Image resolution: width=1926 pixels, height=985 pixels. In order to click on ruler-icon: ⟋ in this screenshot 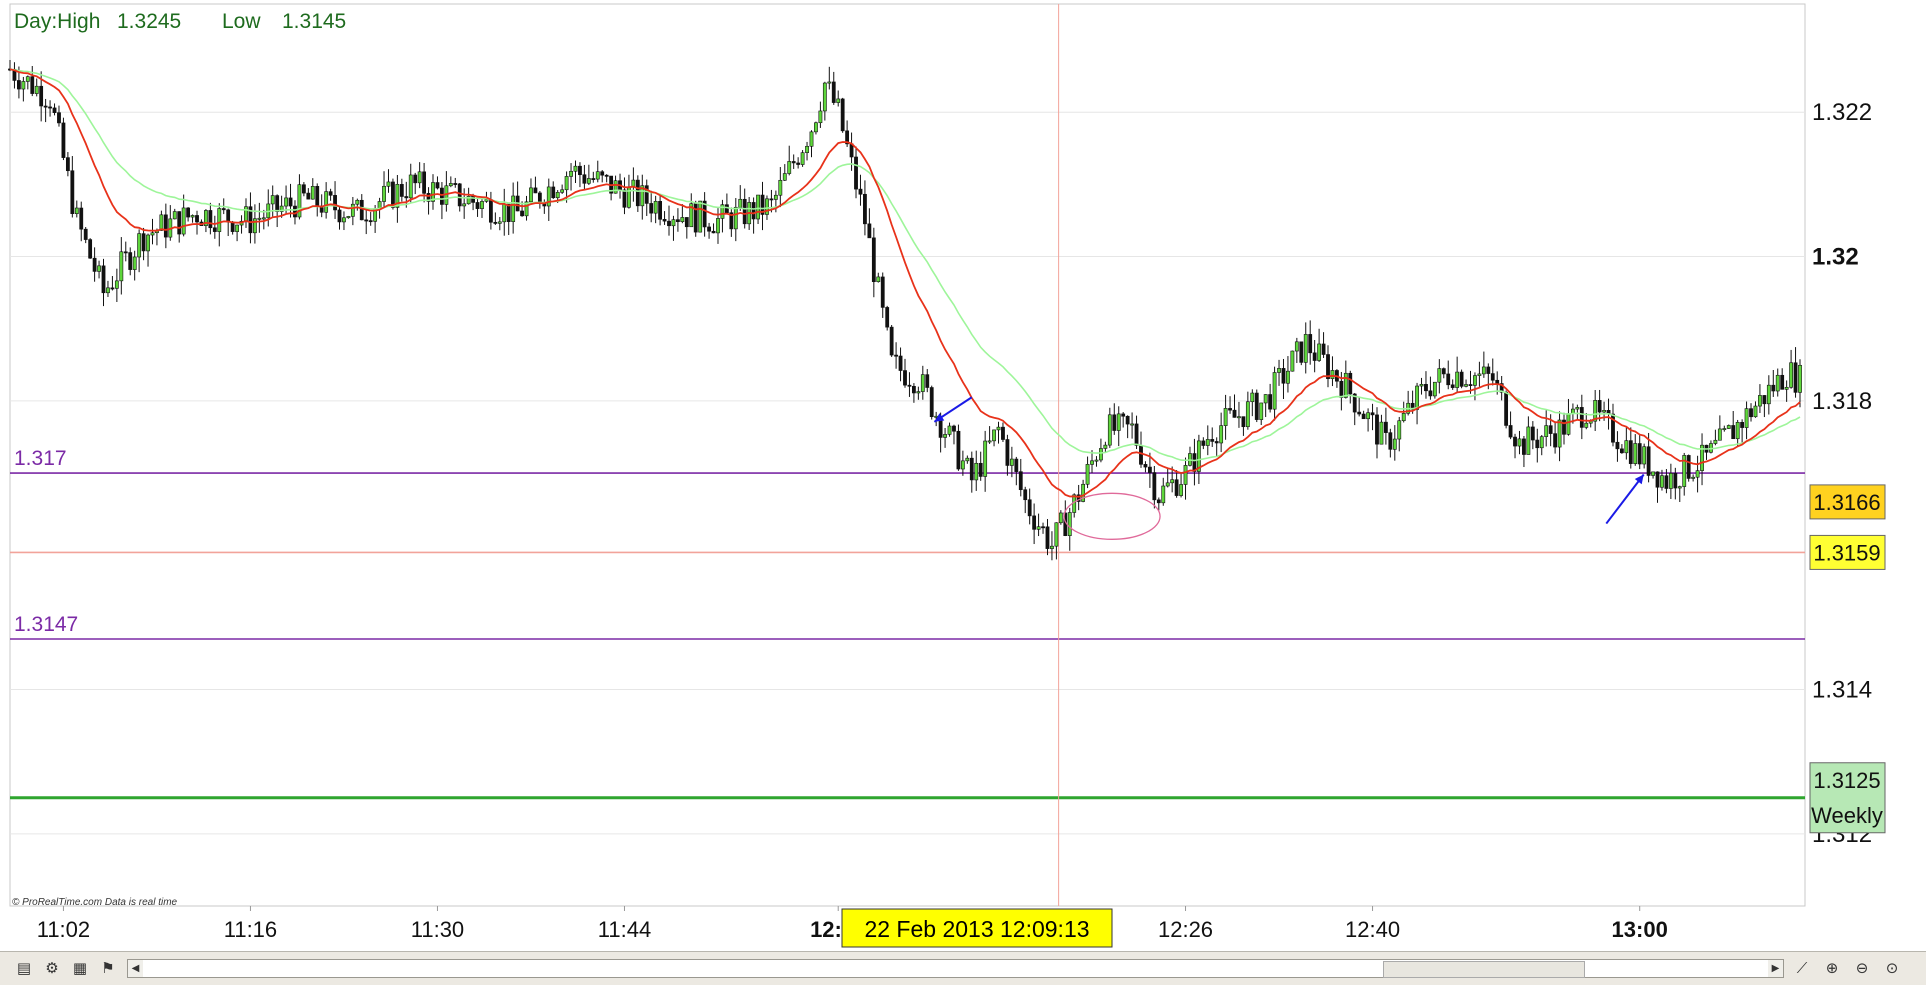, I will do `click(1802, 968)`.